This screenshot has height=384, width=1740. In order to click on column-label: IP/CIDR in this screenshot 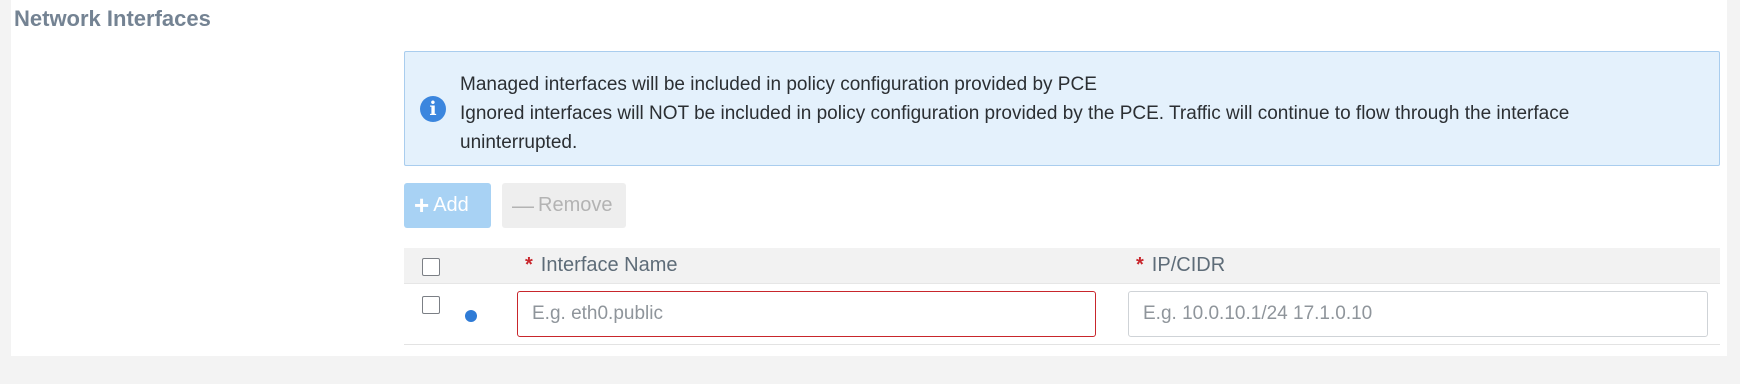, I will do `click(1188, 265)`.